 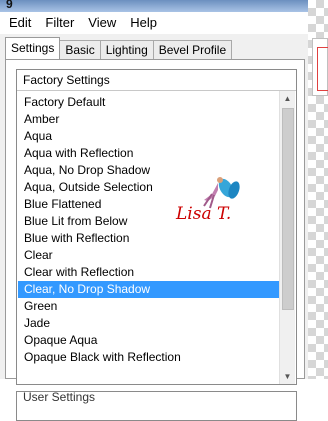 What do you see at coordinates (149, 119) in the screenshot?
I see `preset-item: Amber` at bounding box center [149, 119].